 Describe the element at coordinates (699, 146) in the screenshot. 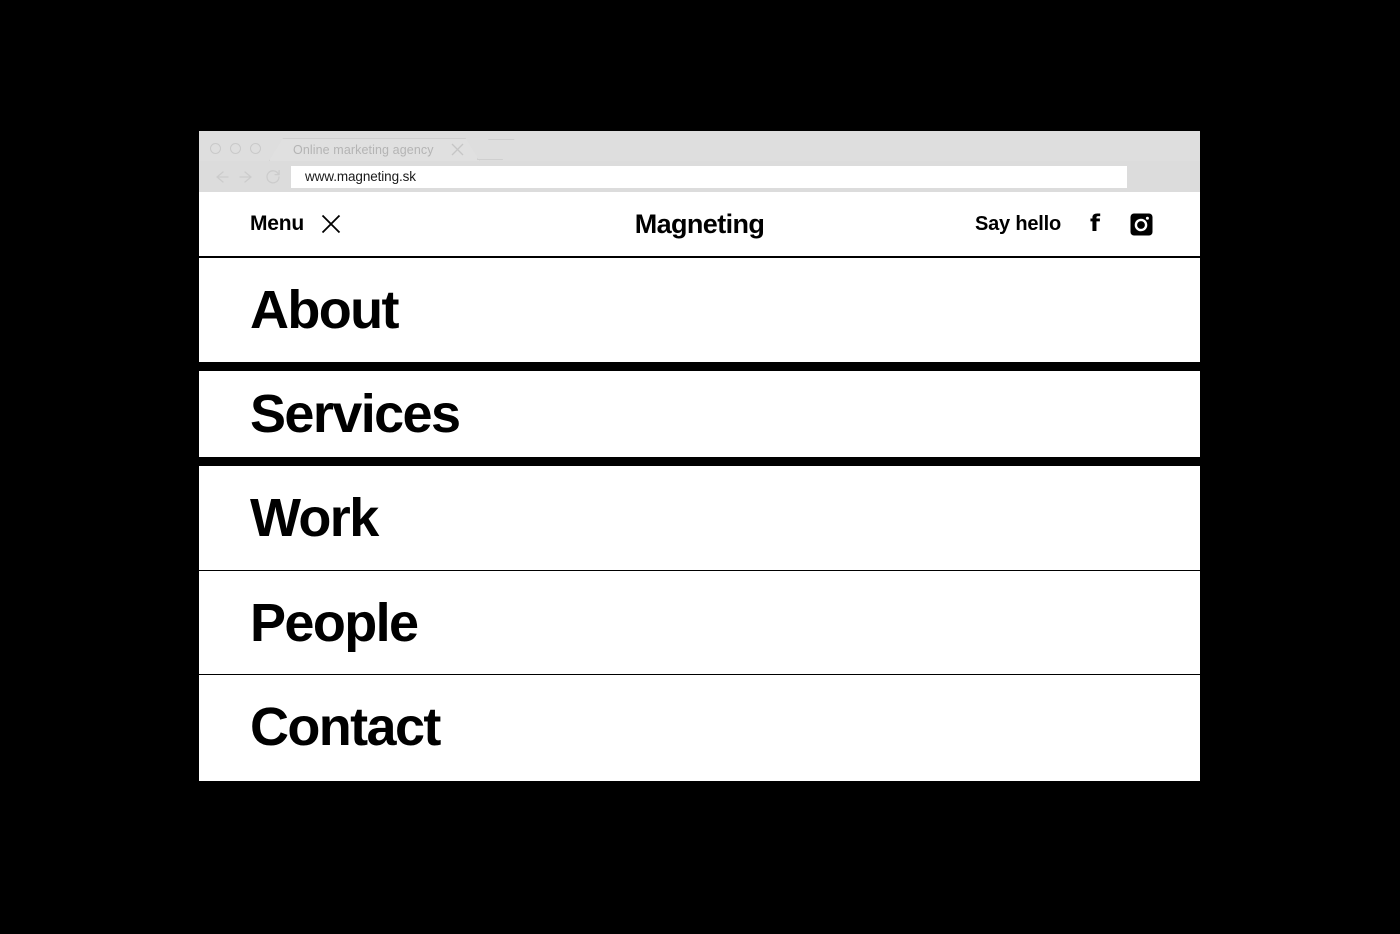

I see `browser-tab-bar: Online marketing agency` at that location.